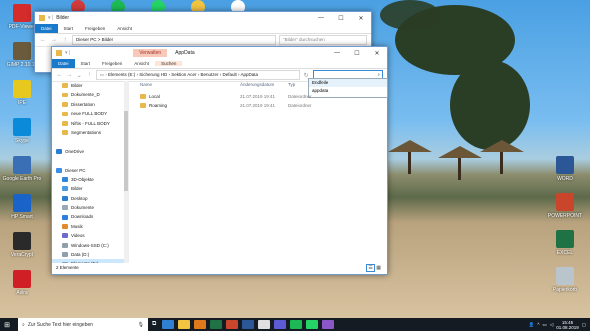 This screenshot has width=590, height=331. I want to click on desktop-icon: EXCEL, so click(565, 243).